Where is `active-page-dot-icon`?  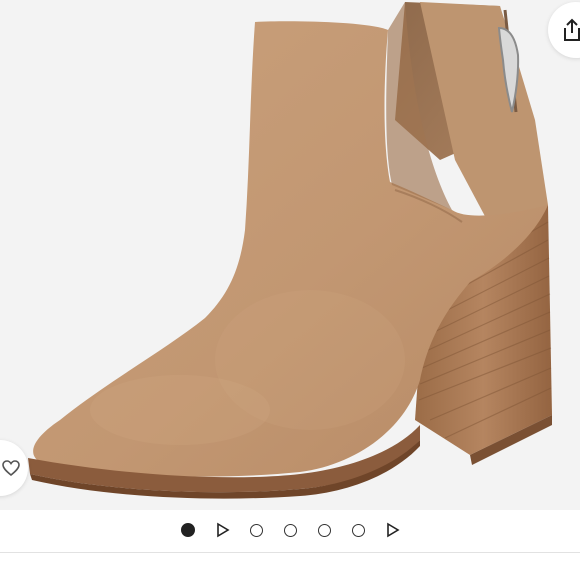
active-page-dot-icon is located at coordinates (188, 530).